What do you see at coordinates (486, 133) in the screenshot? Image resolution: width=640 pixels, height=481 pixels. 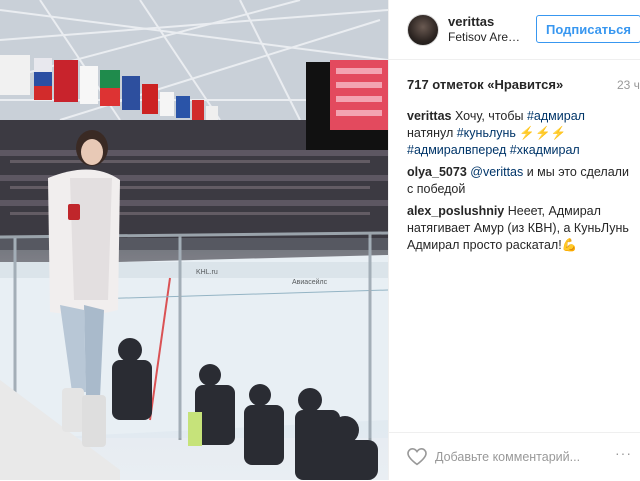 I see `hashtag-link: #куньлунь` at bounding box center [486, 133].